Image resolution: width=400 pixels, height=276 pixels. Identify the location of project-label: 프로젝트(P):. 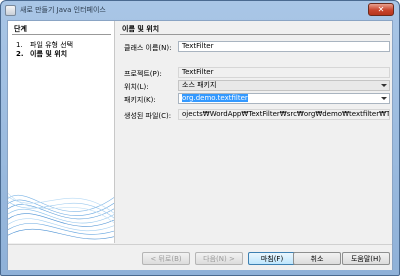
(143, 74).